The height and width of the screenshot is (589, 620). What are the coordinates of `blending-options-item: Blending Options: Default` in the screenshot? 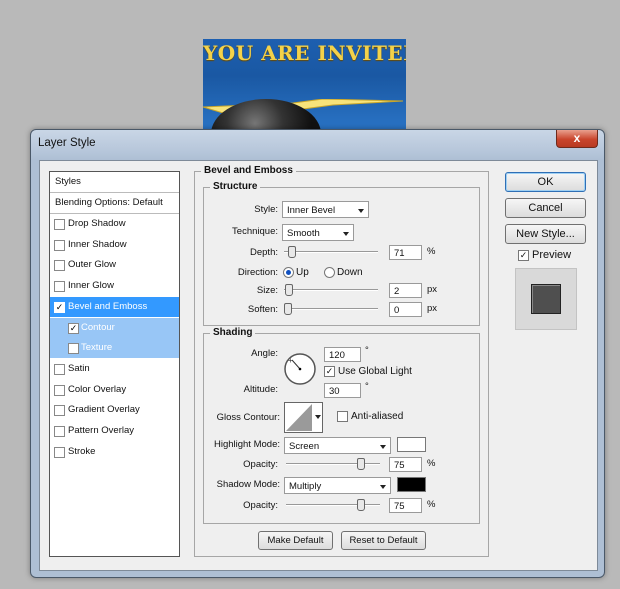 It's located at (114, 203).